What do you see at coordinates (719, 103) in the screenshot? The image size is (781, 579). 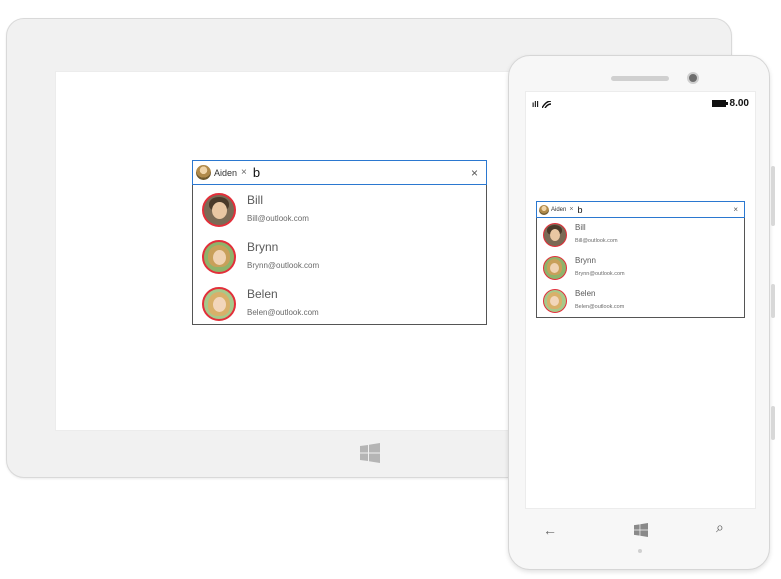 I see `battery-icon` at bounding box center [719, 103].